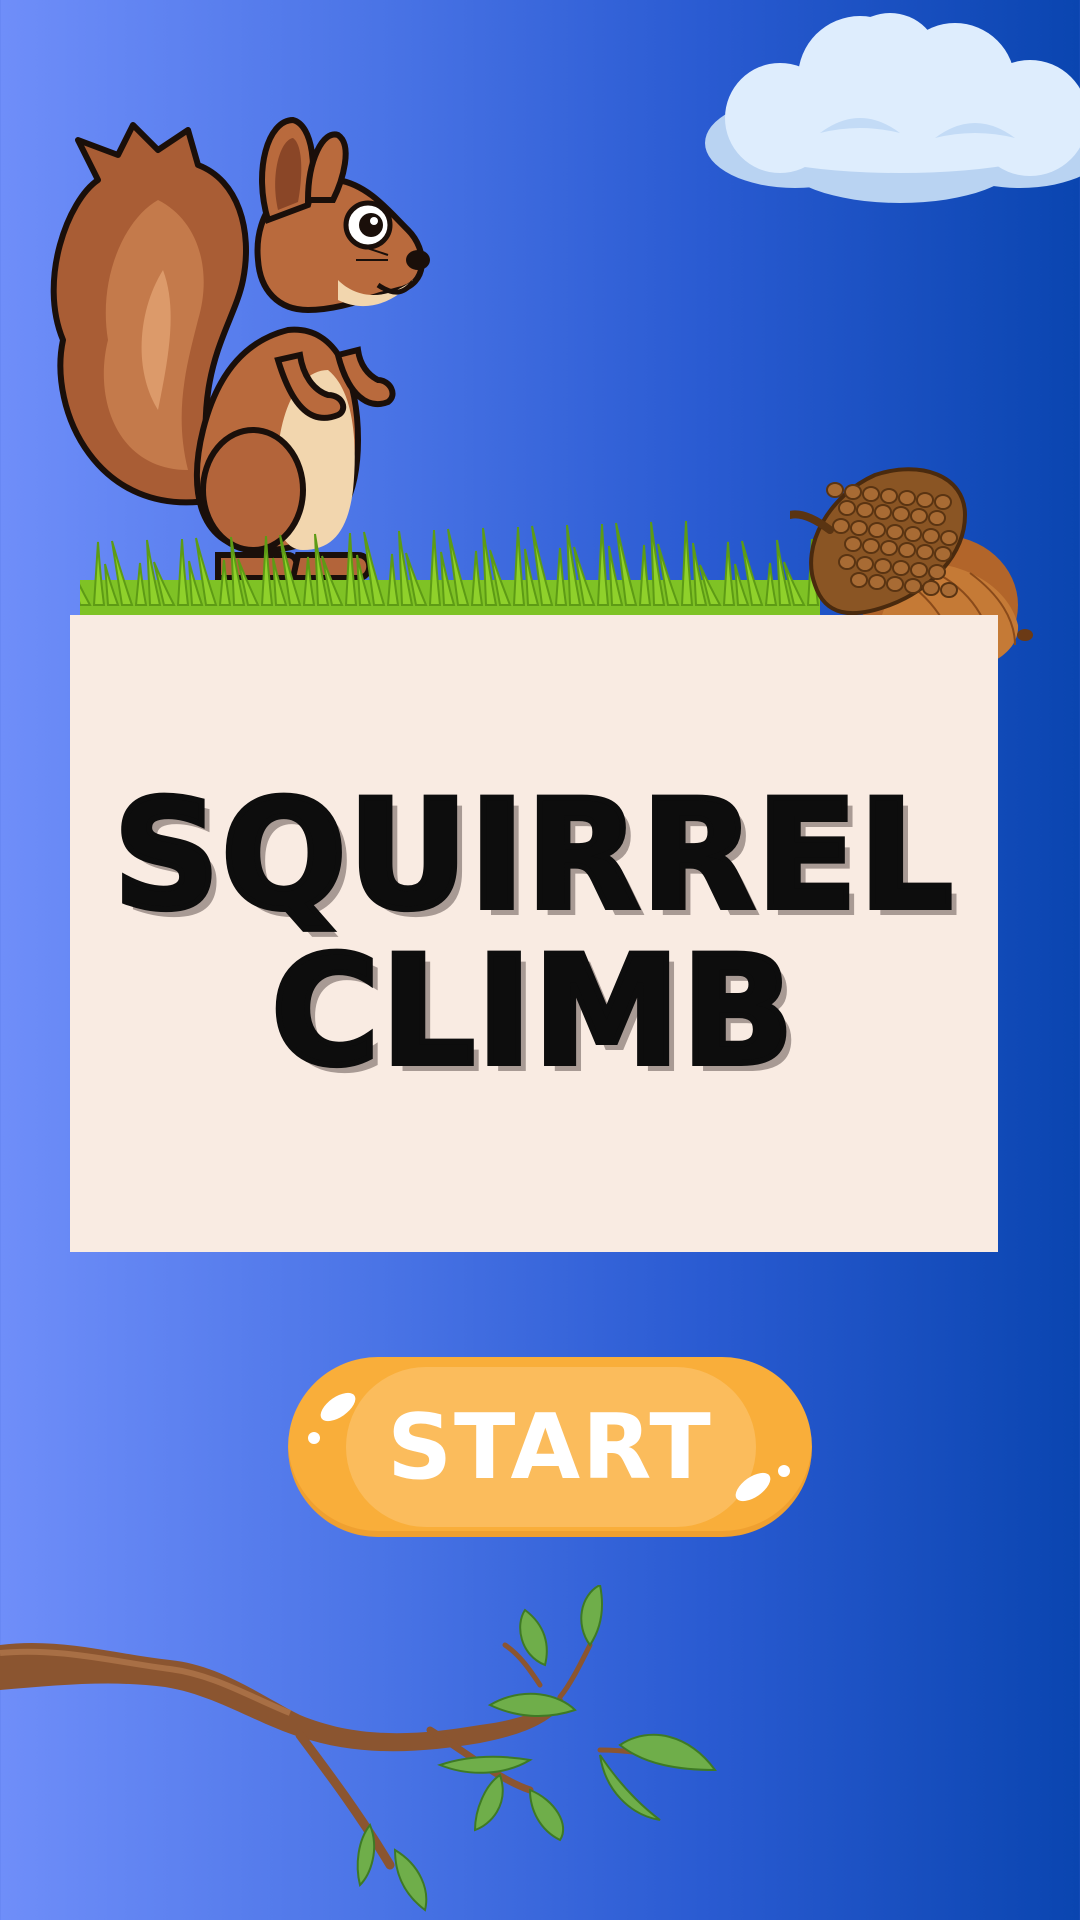 This screenshot has height=1920, width=1080. What do you see at coordinates (533, 1011) in the screenshot?
I see `game-title-line-2: CLIMB` at bounding box center [533, 1011].